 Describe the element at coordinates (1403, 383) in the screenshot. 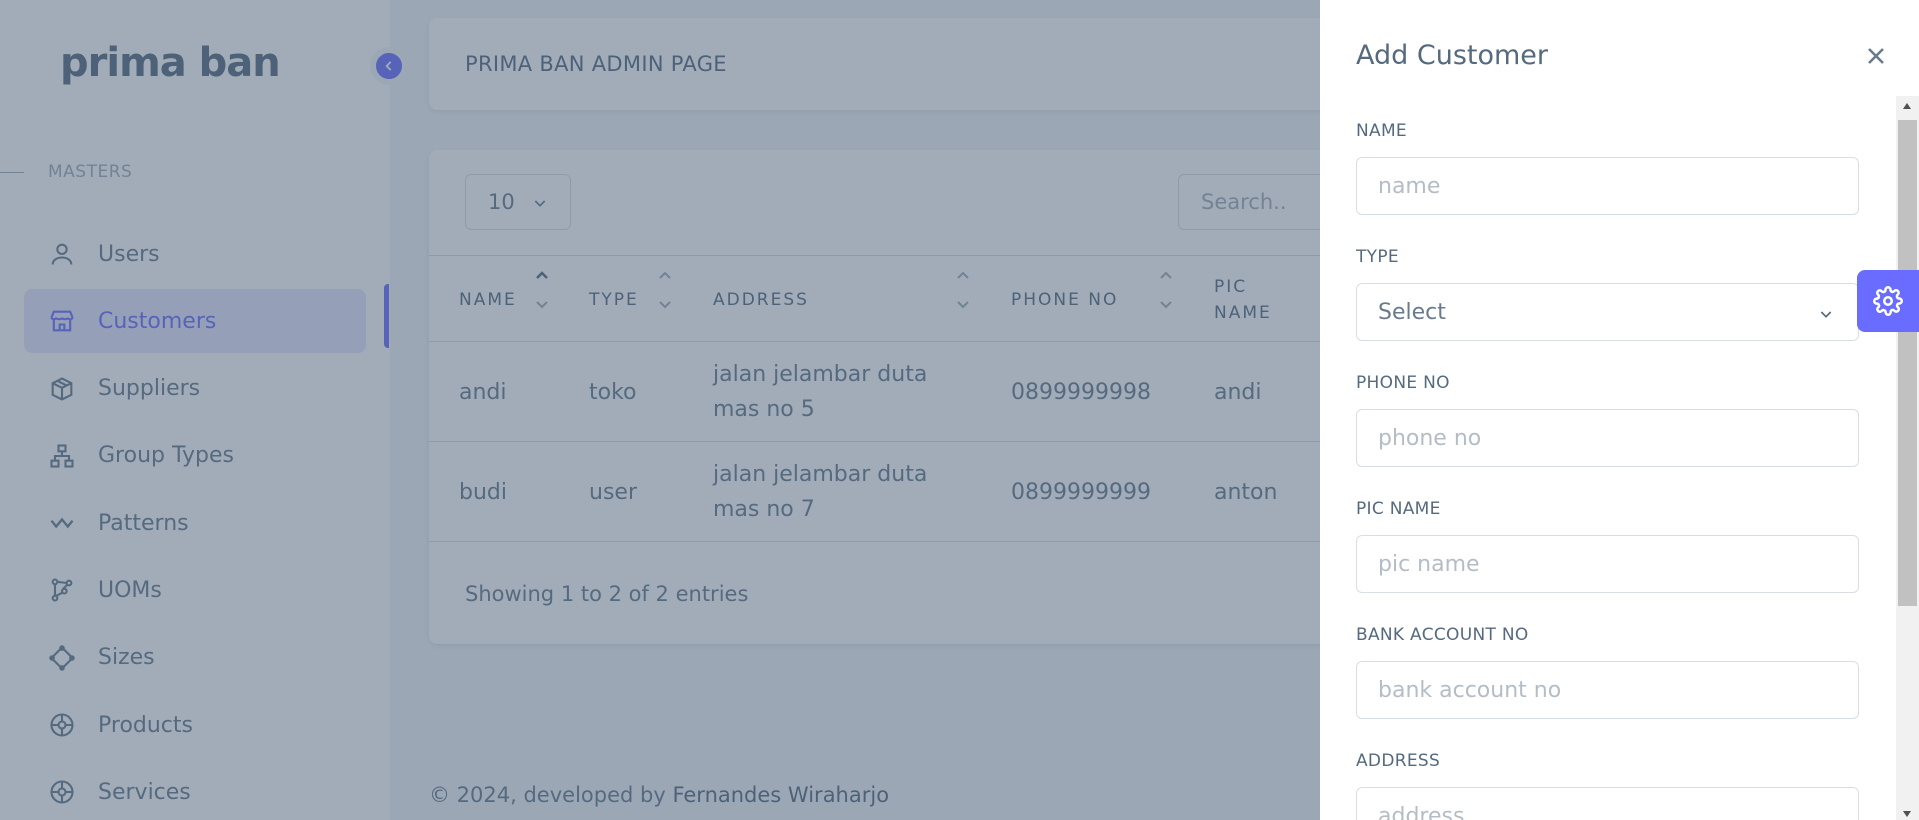

I see `phone-label: PHONE NO` at that location.